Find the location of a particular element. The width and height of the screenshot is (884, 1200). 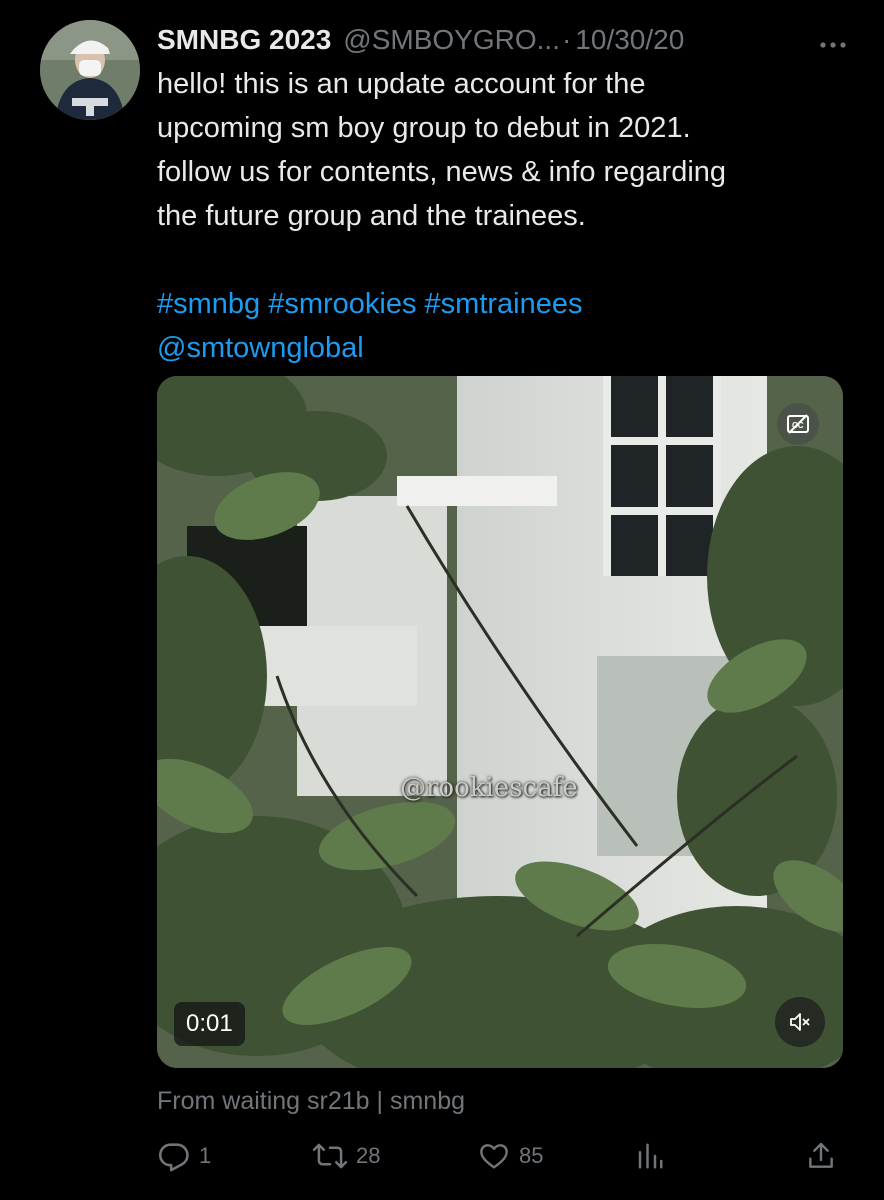

share-button is located at coordinates (821, 1156).